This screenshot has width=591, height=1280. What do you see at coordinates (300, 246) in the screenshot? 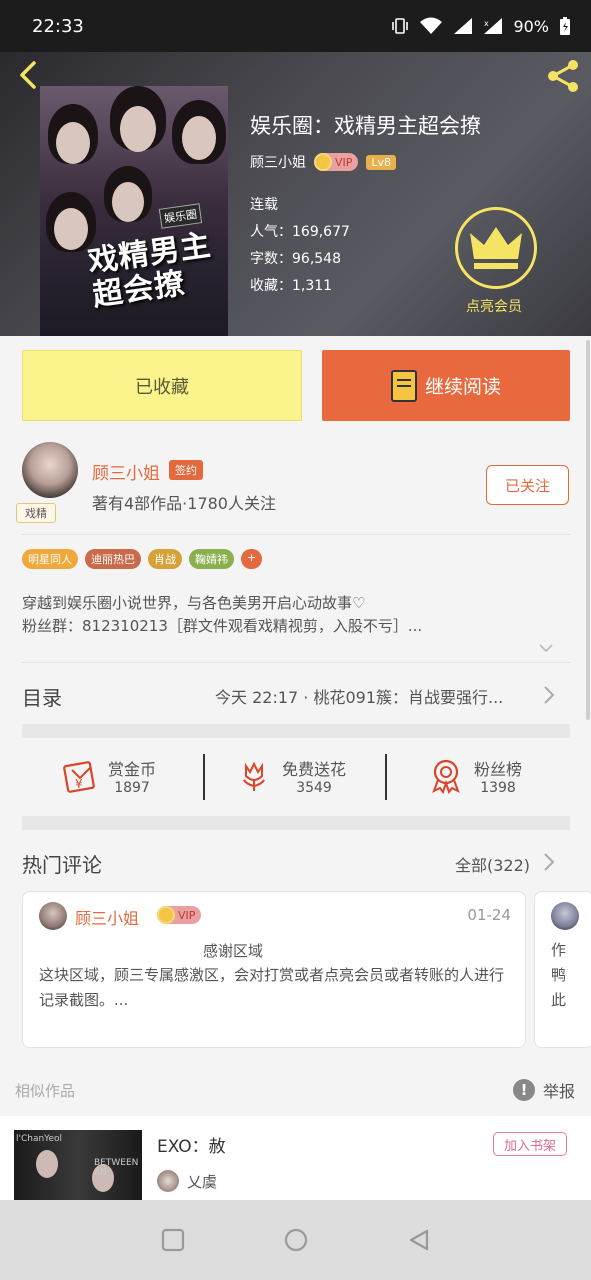
I see `book-meta: 连载 人气：169,677 字数：96,548 收藏：1,311` at bounding box center [300, 246].